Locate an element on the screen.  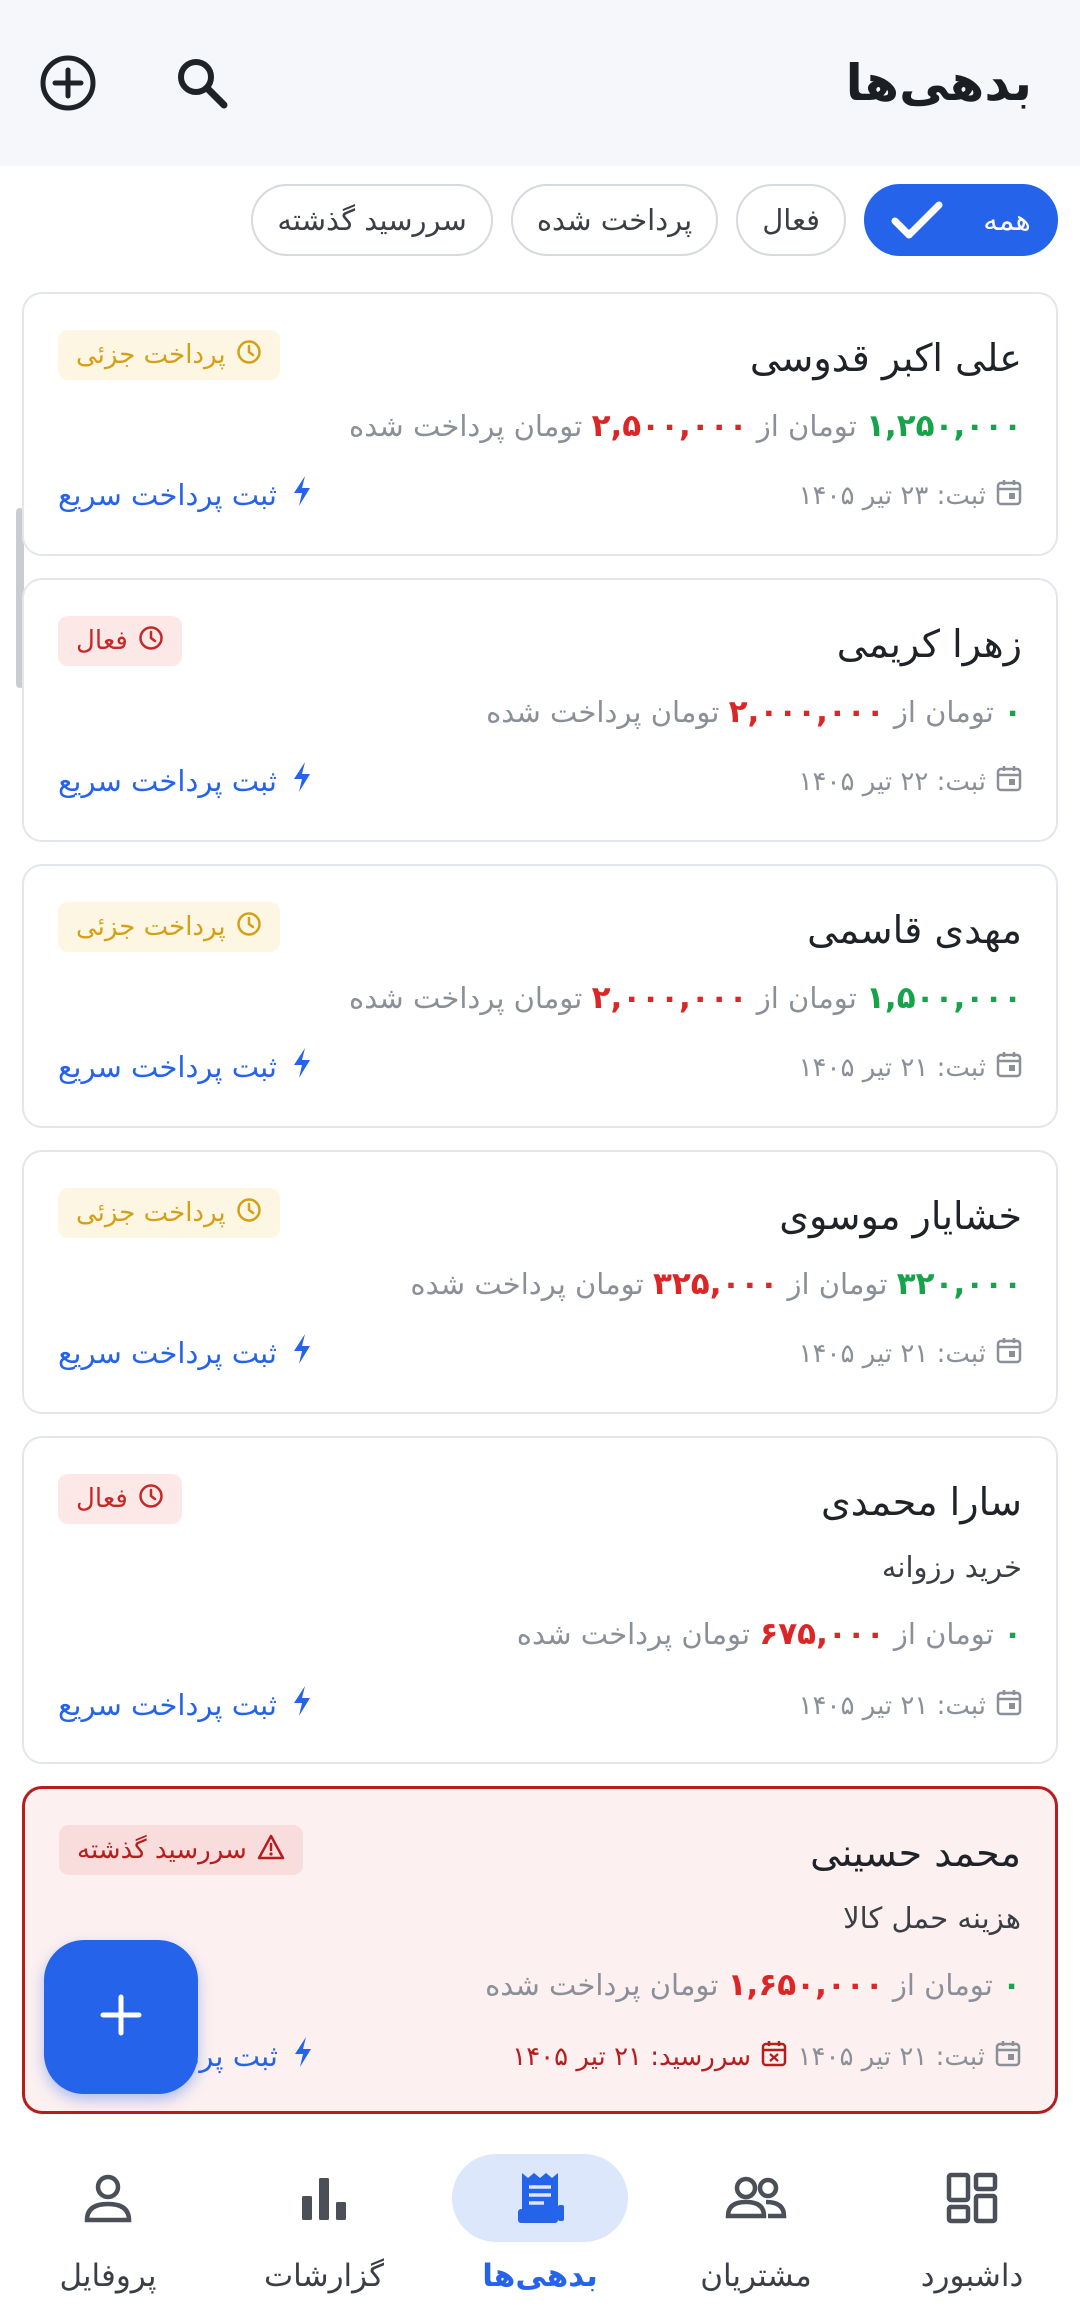
amount-line: ۰ تومان از ۶۷۵,۰۰۰ تومان پرداخت شده is located at coordinates (769, 1634).